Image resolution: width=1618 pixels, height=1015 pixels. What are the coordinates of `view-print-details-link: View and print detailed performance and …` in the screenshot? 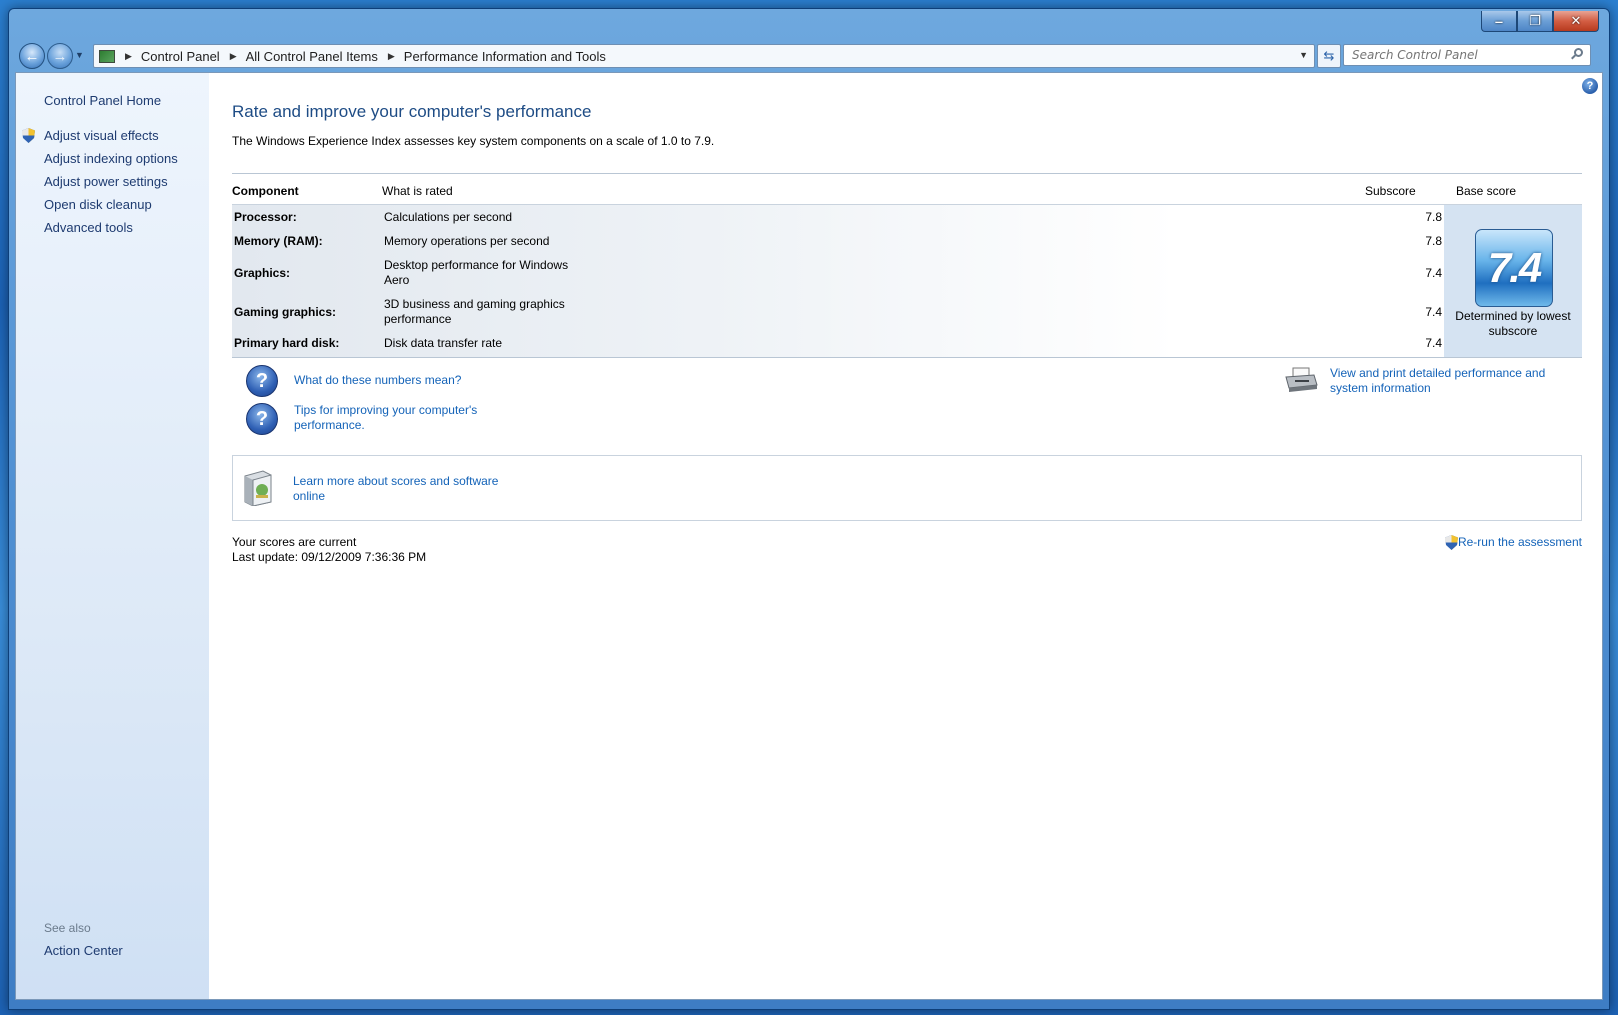 It's located at (1440, 381).